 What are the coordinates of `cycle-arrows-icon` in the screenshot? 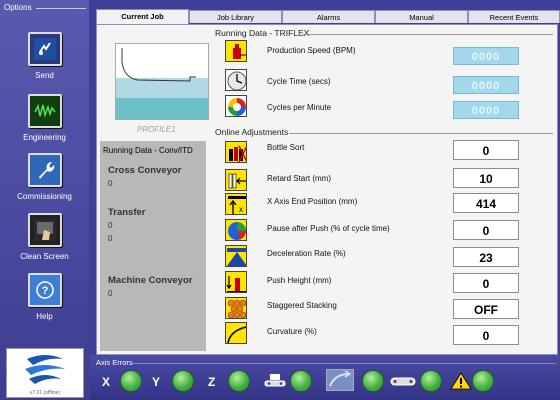 It's located at (236, 106).